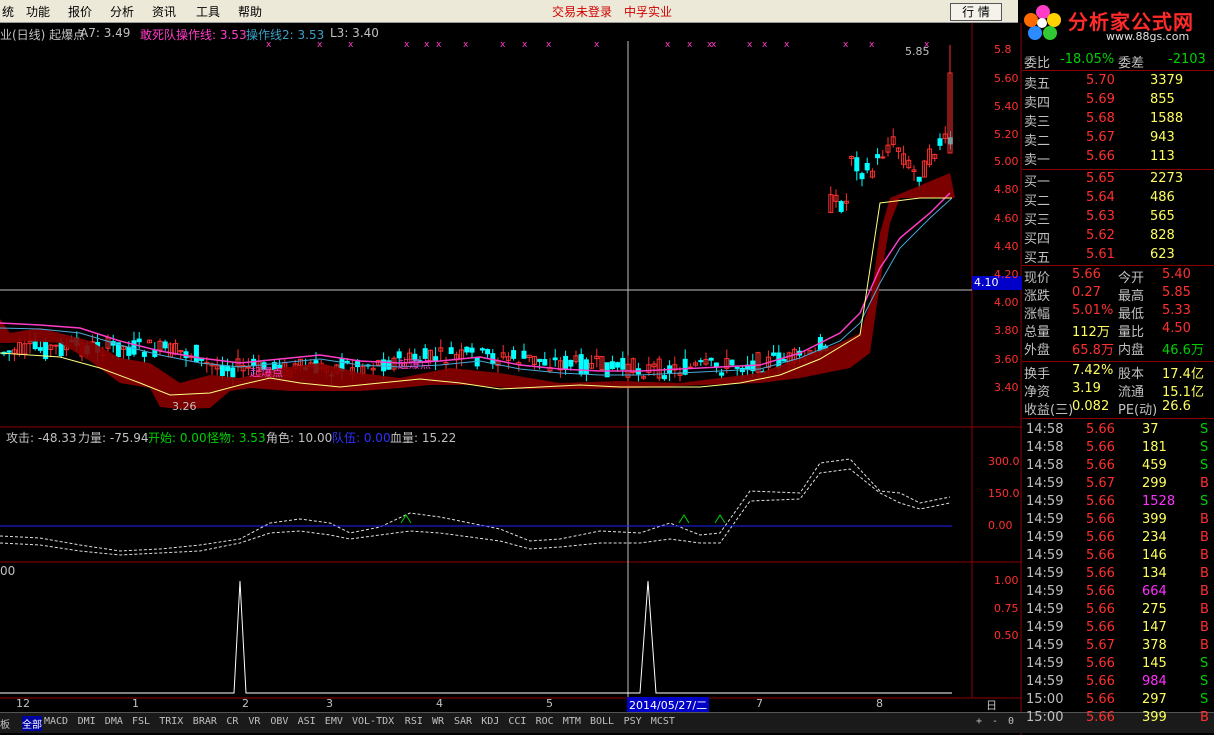 The height and width of the screenshot is (735, 1214). Describe the element at coordinates (1037, 392) in the screenshot. I see `stat-label: 净资` at that location.